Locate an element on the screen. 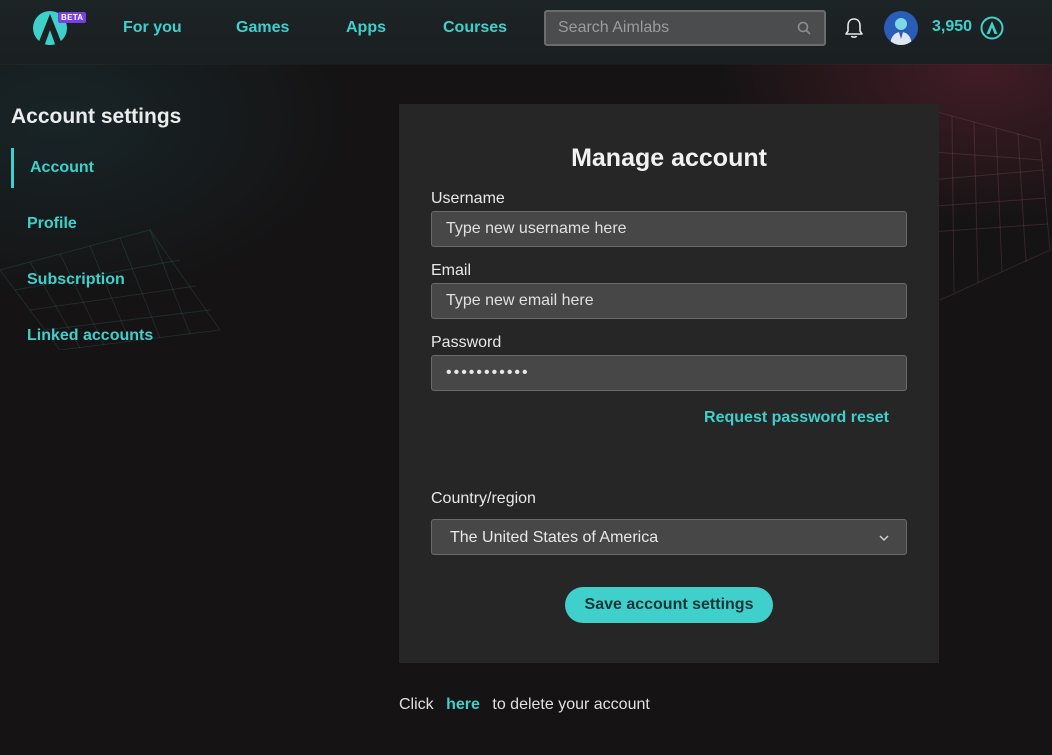  email-label: Email is located at coordinates (451, 270).